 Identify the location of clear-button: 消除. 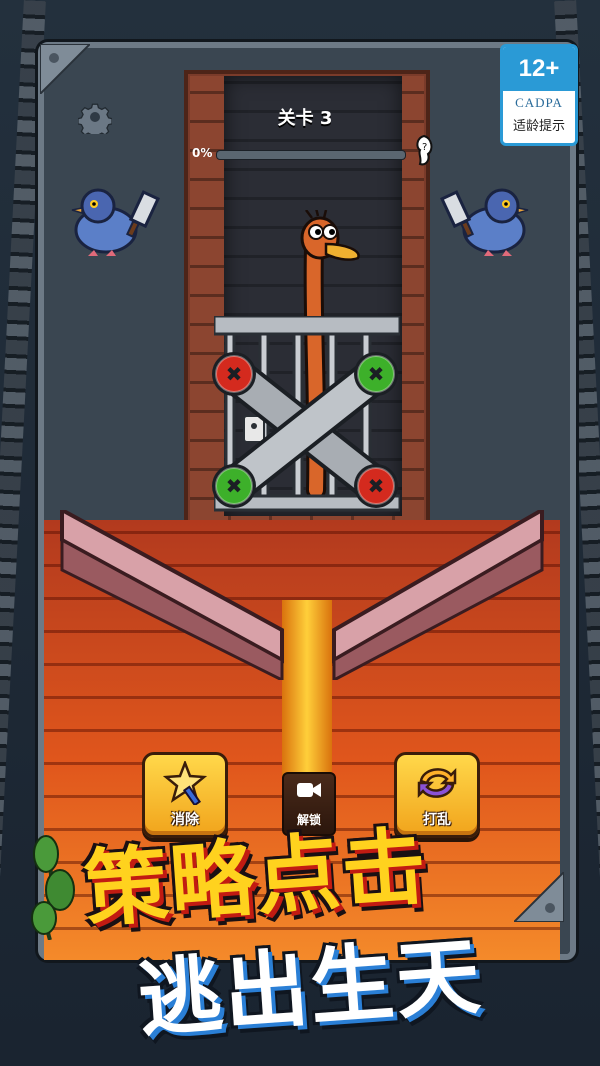
(185, 795).